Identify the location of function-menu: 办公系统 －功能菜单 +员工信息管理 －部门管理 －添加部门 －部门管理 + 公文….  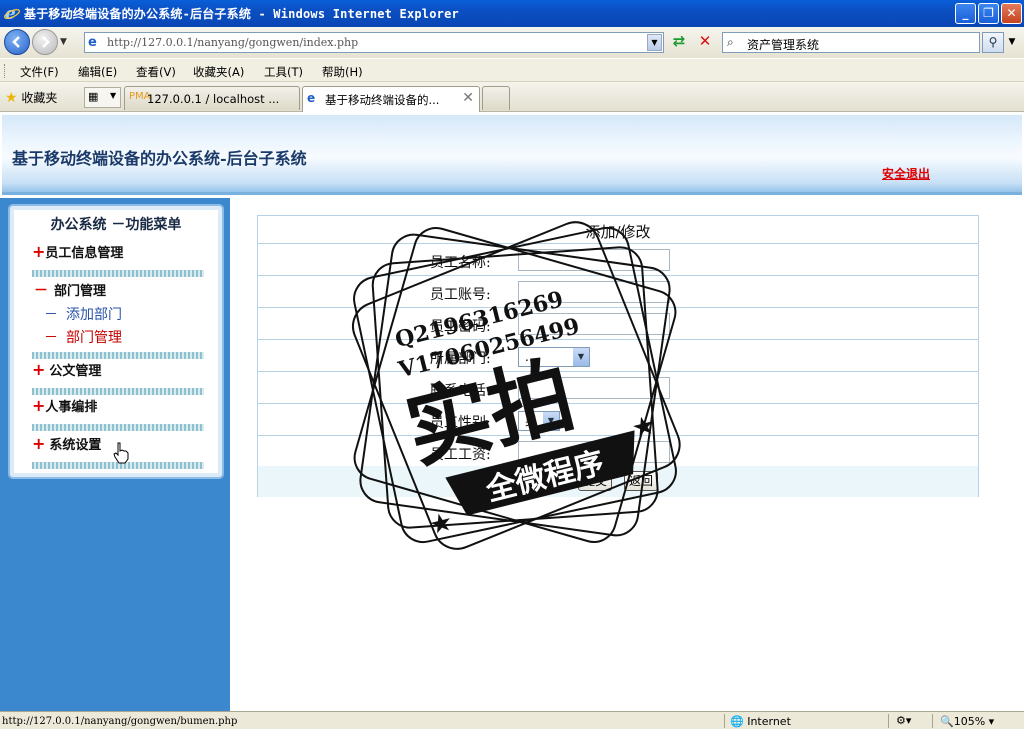
(116, 341).